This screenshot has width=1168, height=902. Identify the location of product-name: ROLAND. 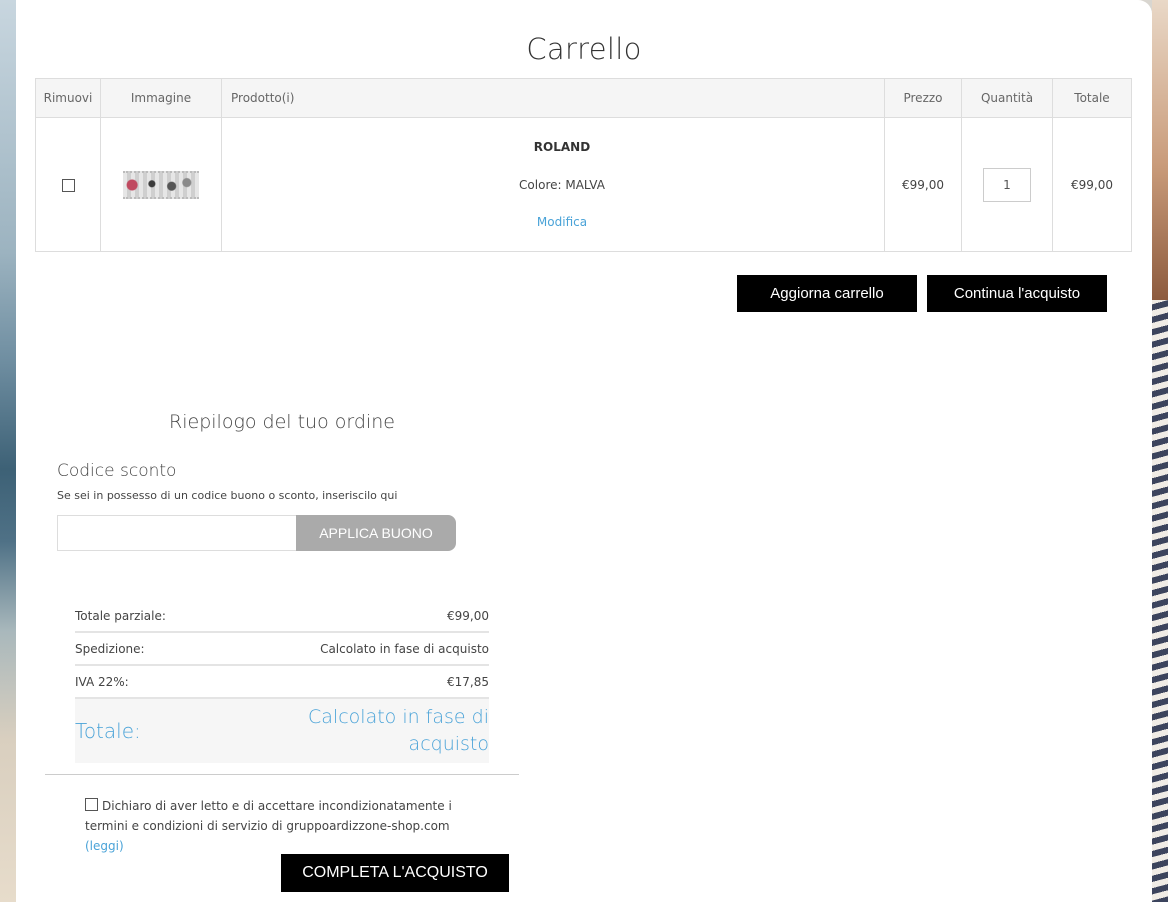
(562, 147).